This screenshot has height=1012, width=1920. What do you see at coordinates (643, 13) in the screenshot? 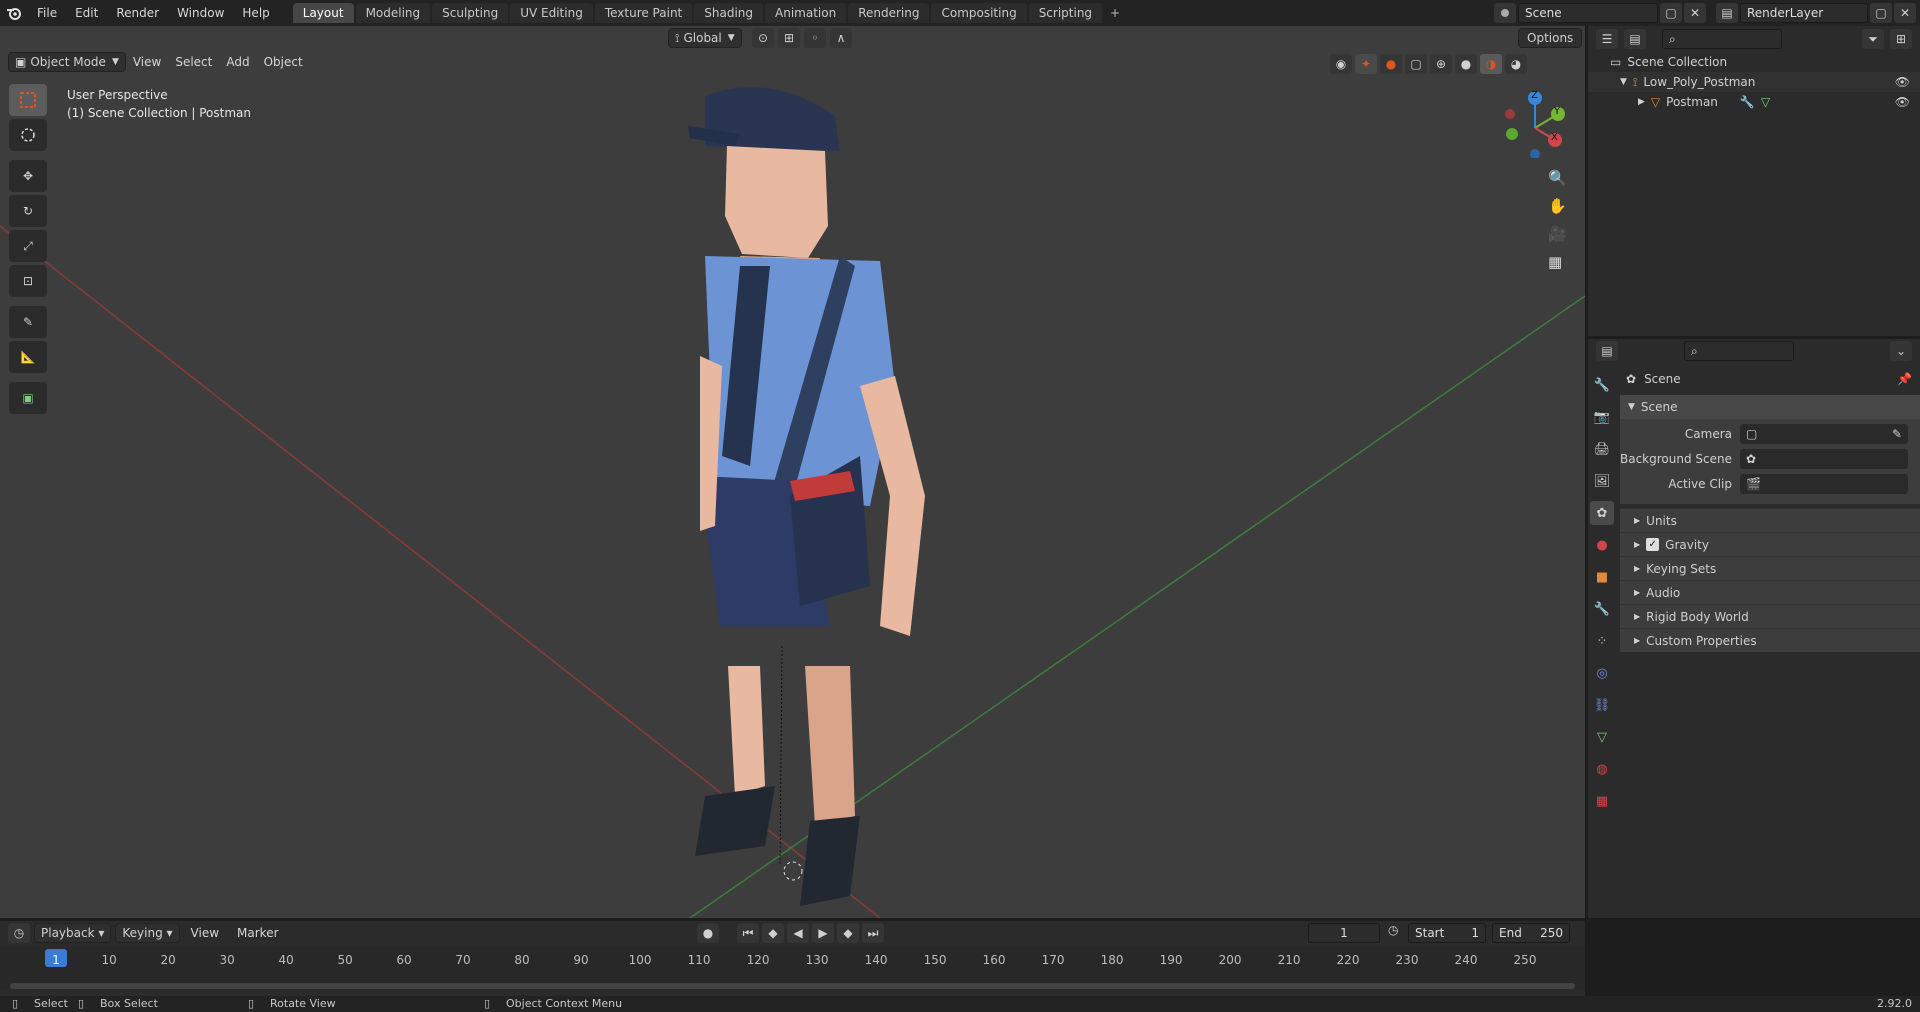
I see `tab-texture-paint: Texture Paint` at bounding box center [643, 13].